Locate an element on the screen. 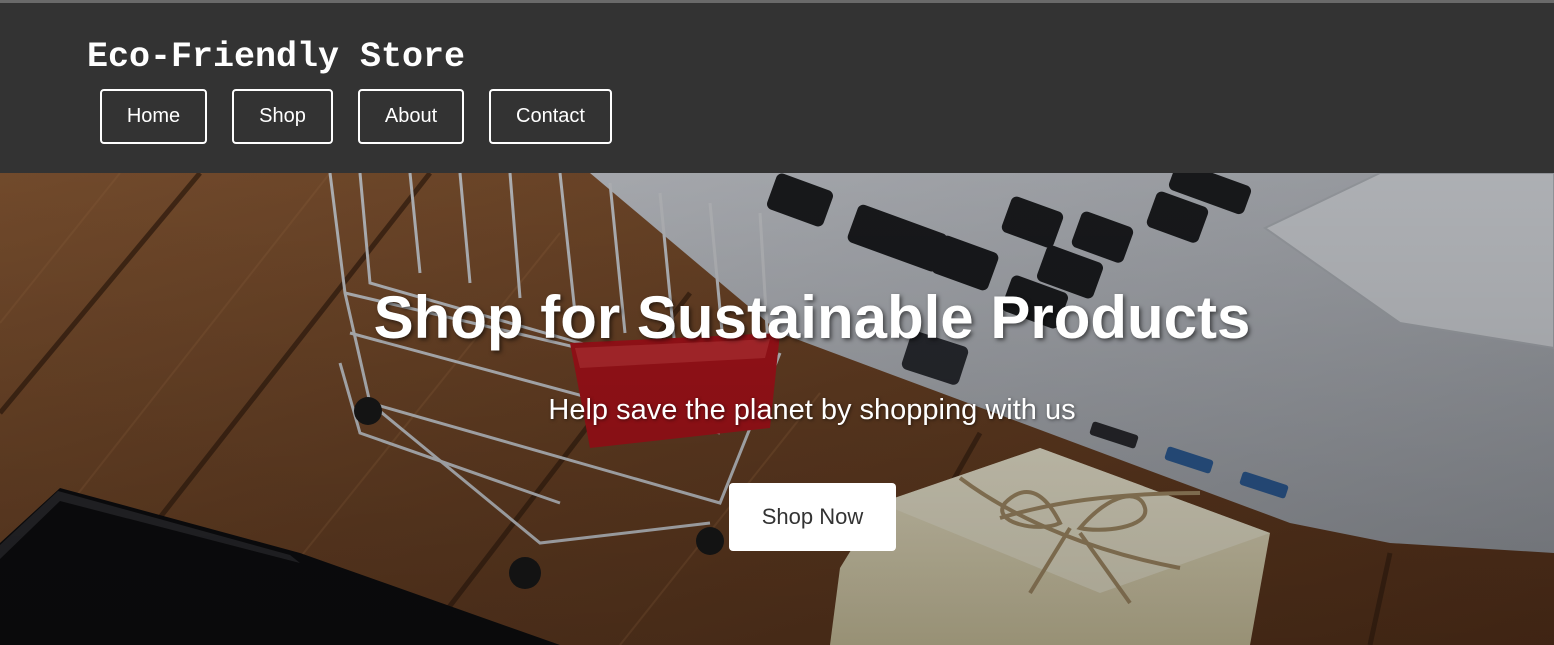 This screenshot has height=645, width=1554. nav-about-button: About is located at coordinates (411, 116).